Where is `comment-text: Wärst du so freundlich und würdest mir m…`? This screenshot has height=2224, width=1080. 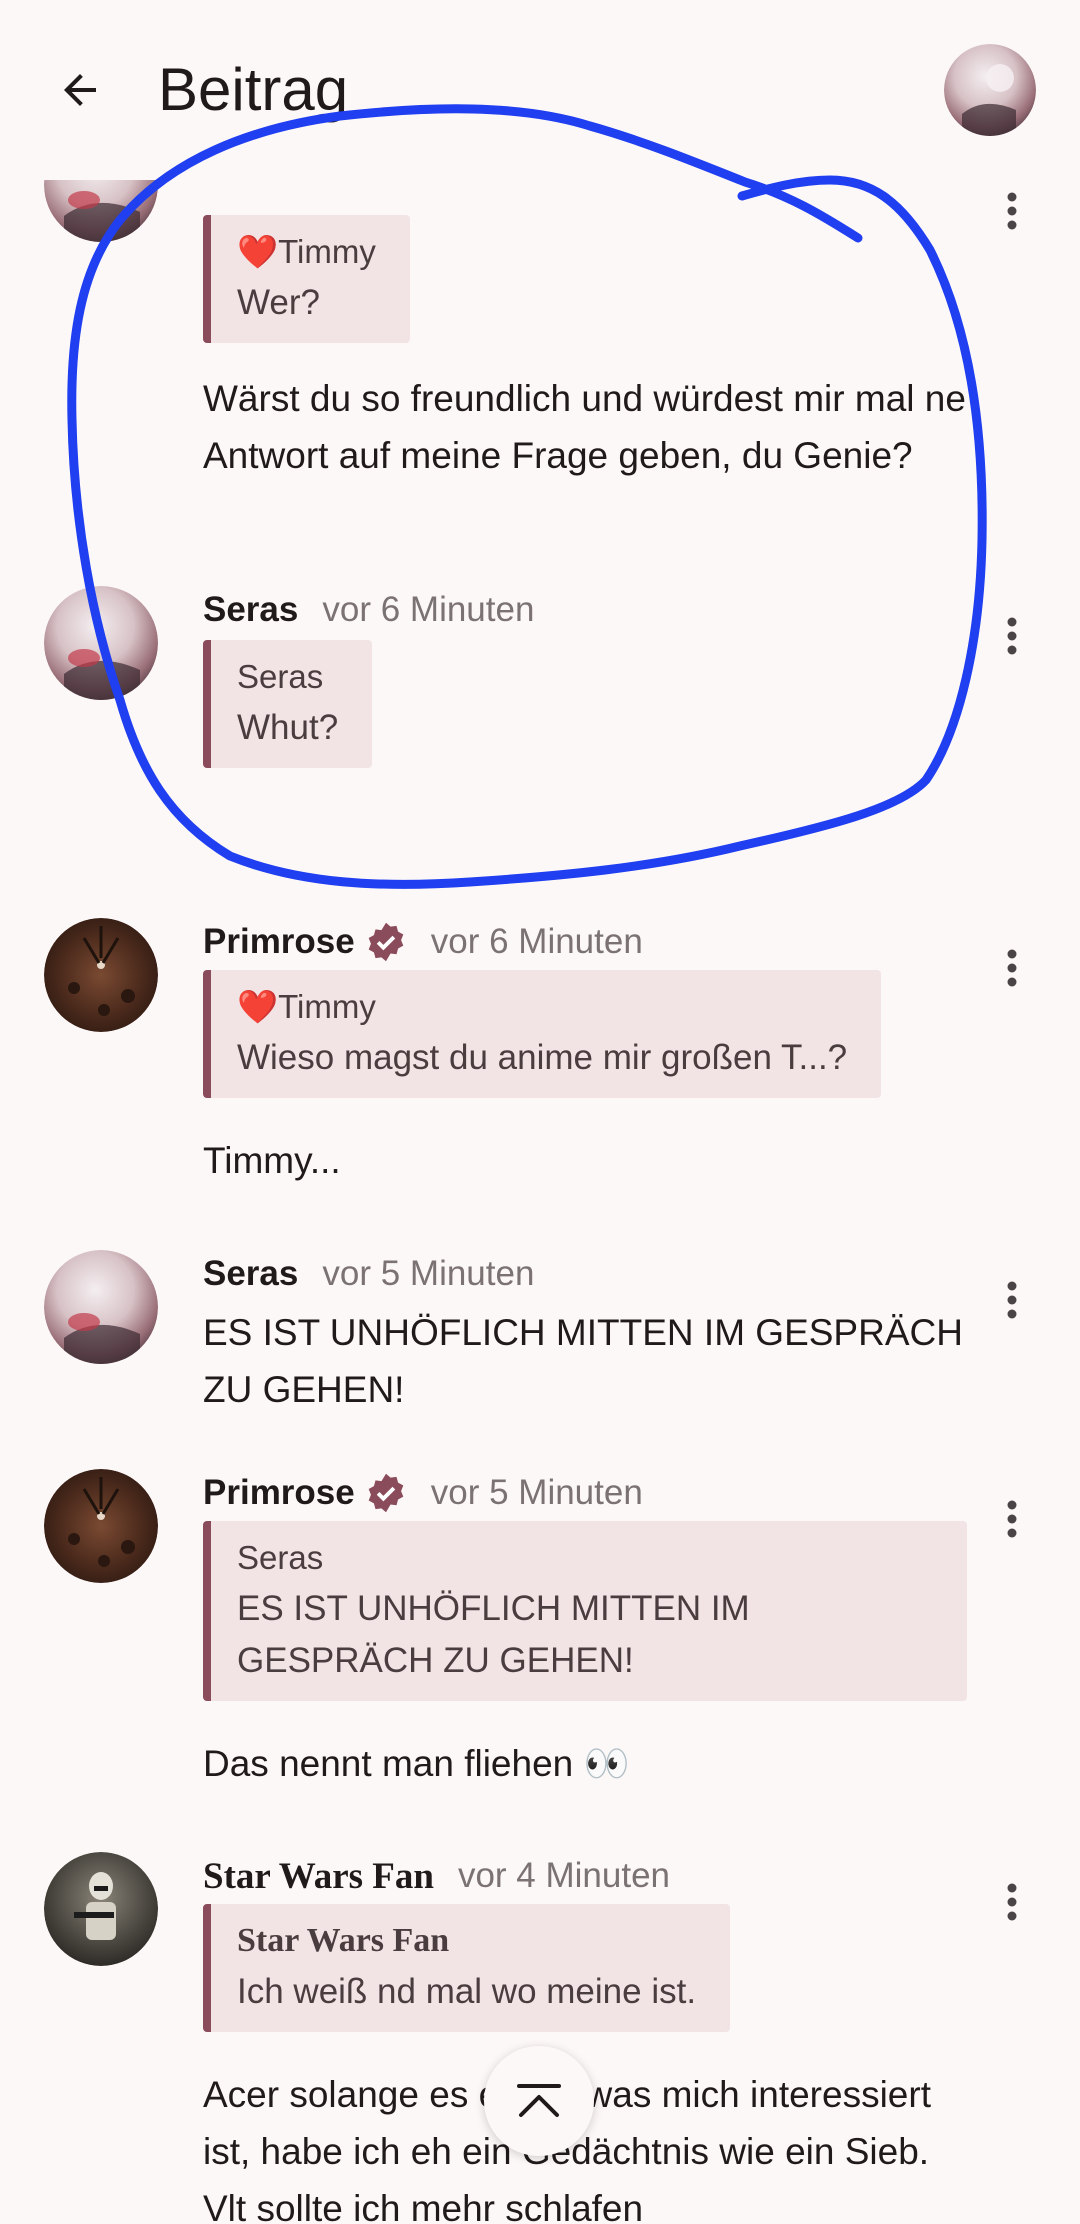 comment-text: Wärst du so freundlich und würdest mir m… is located at coordinates (584, 427).